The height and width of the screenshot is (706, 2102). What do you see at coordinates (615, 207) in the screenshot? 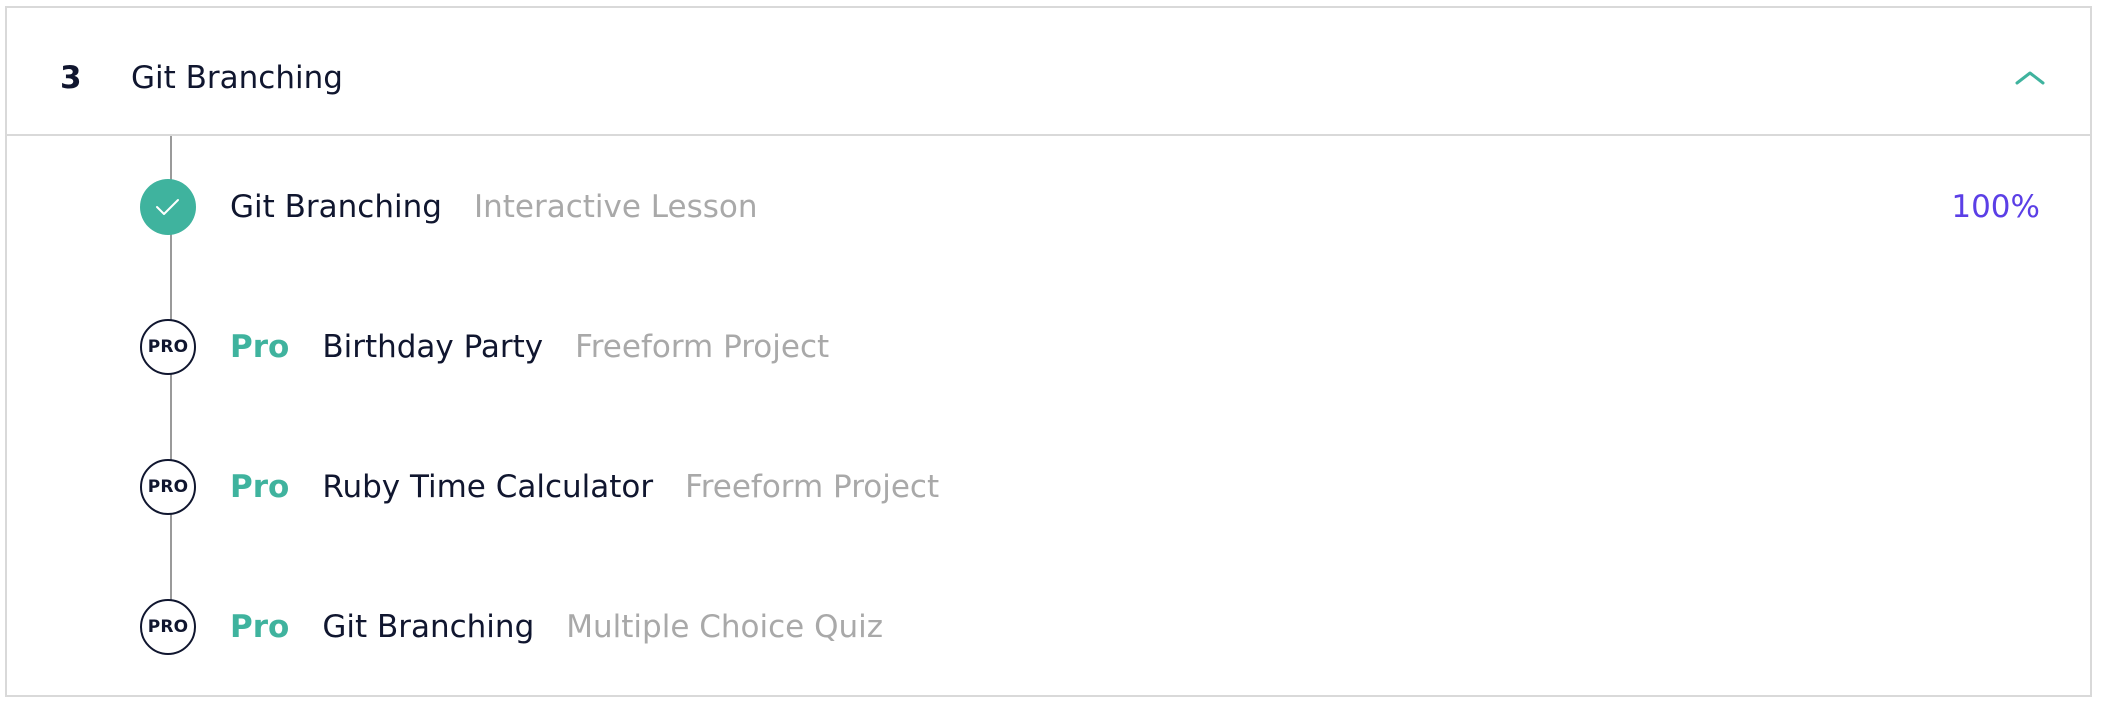
I see `item-type: Interactive Lesson` at bounding box center [615, 207].